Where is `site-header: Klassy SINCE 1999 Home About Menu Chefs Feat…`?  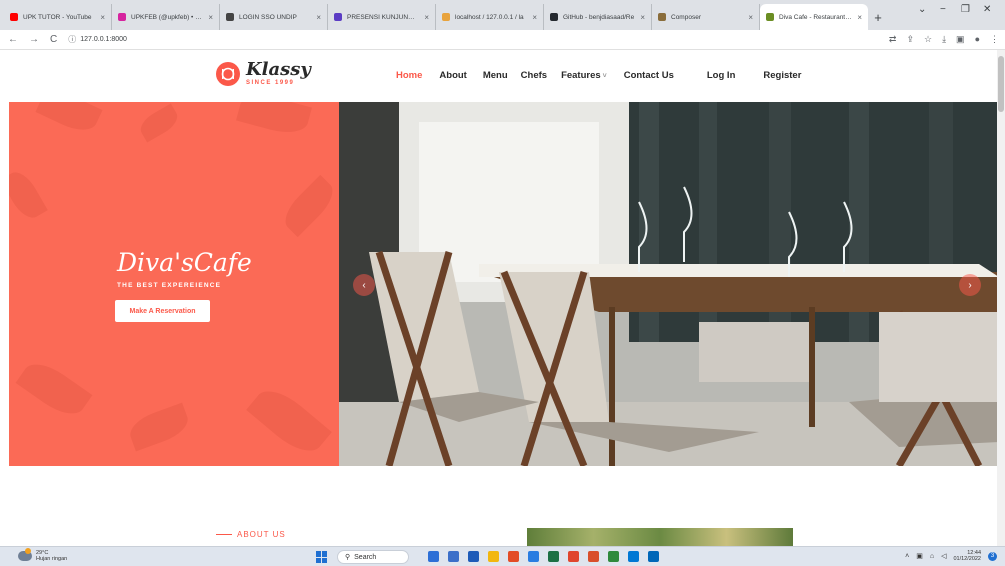 site-header: Klassy SINCE 1999 Home About Menu Chefs Feat… is located at coordinates (502, 76).